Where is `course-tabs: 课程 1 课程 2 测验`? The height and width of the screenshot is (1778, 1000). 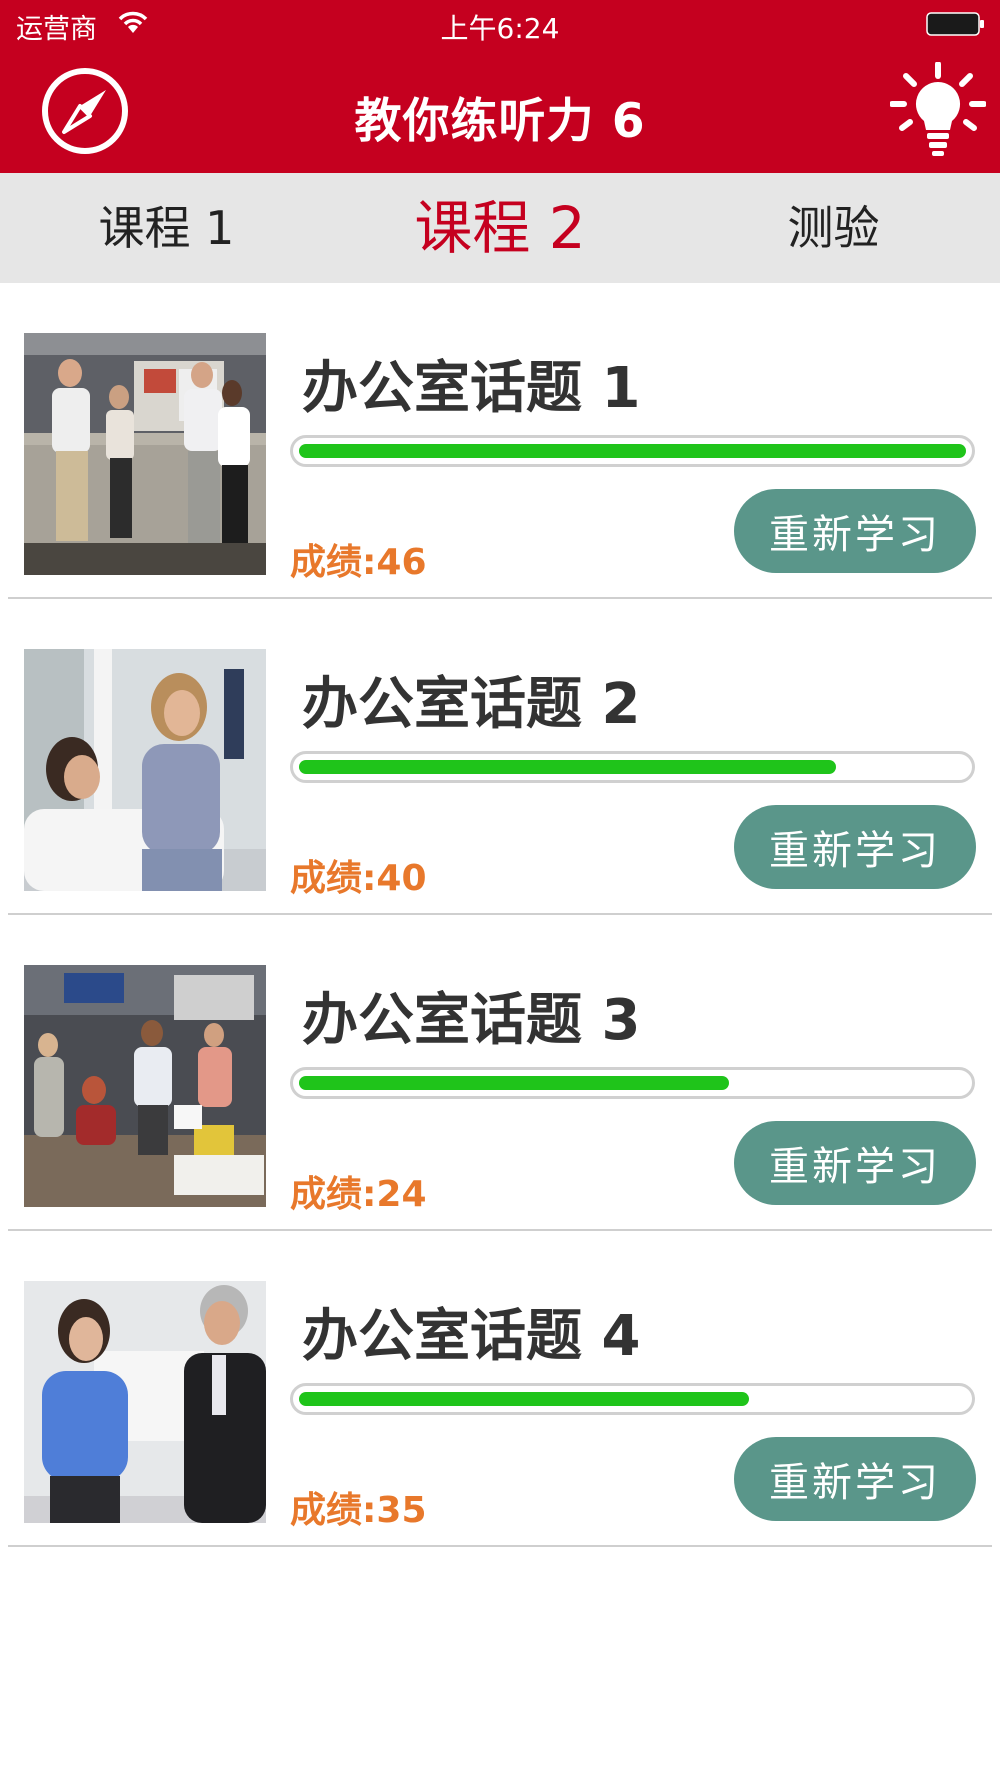 course-tabs: 课程 1 课程 2 测验 is located at coordinates (500, 228).